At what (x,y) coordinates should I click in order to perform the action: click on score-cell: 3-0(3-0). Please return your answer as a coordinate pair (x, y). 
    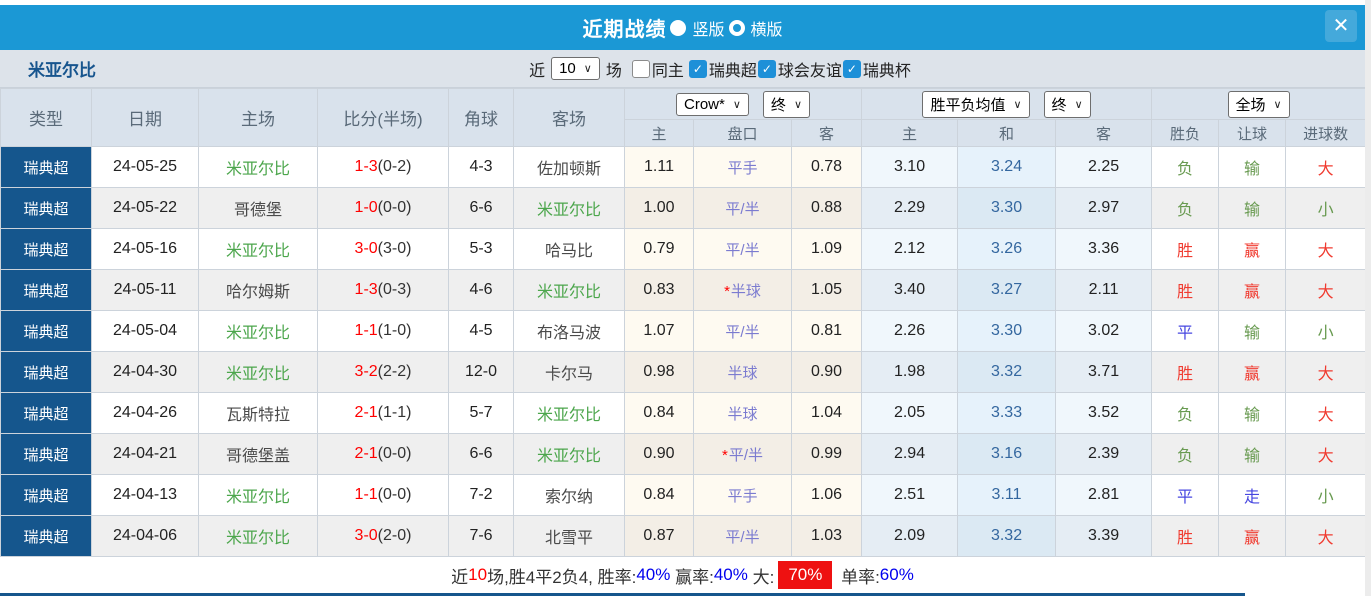
    Looking at the image, I should click on (383, 249).